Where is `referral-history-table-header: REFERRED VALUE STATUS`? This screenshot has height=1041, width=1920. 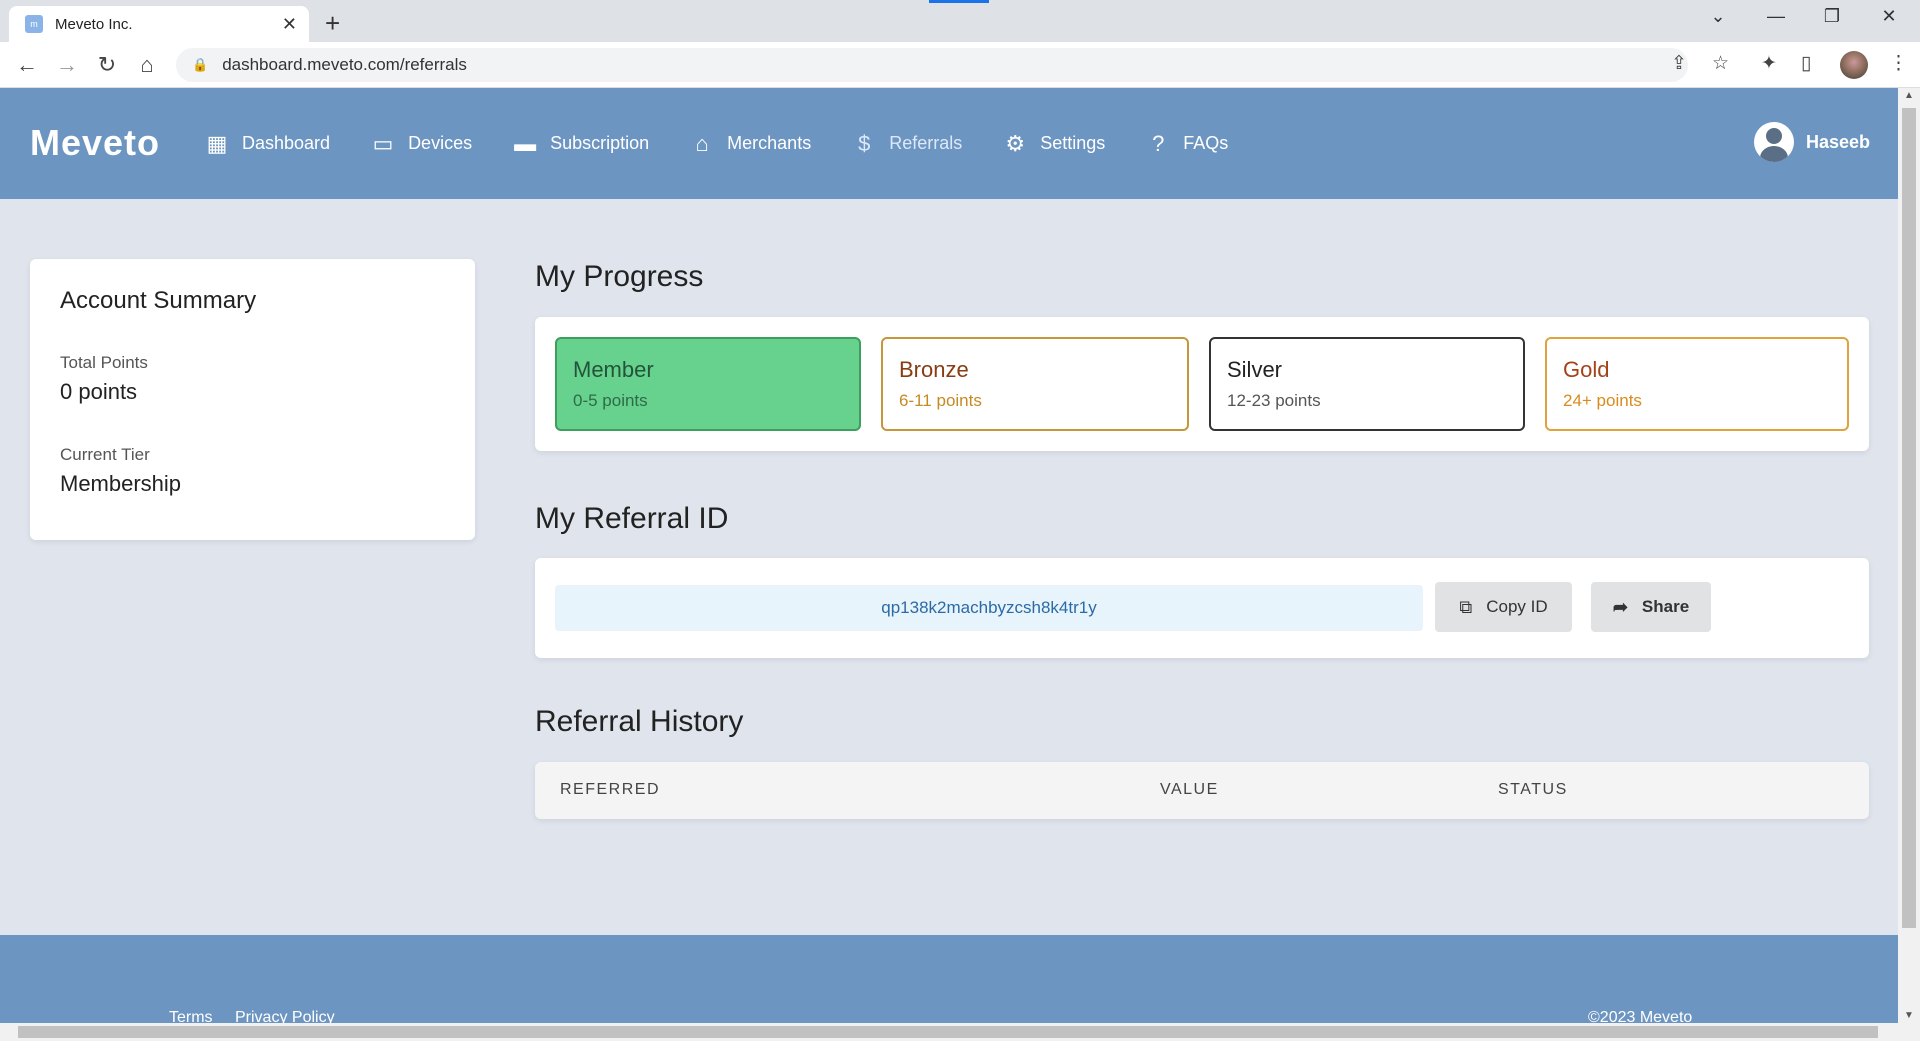 referral-history-table-header: REFERRED VALUE STATUS is located at coordinates (1202, 790).